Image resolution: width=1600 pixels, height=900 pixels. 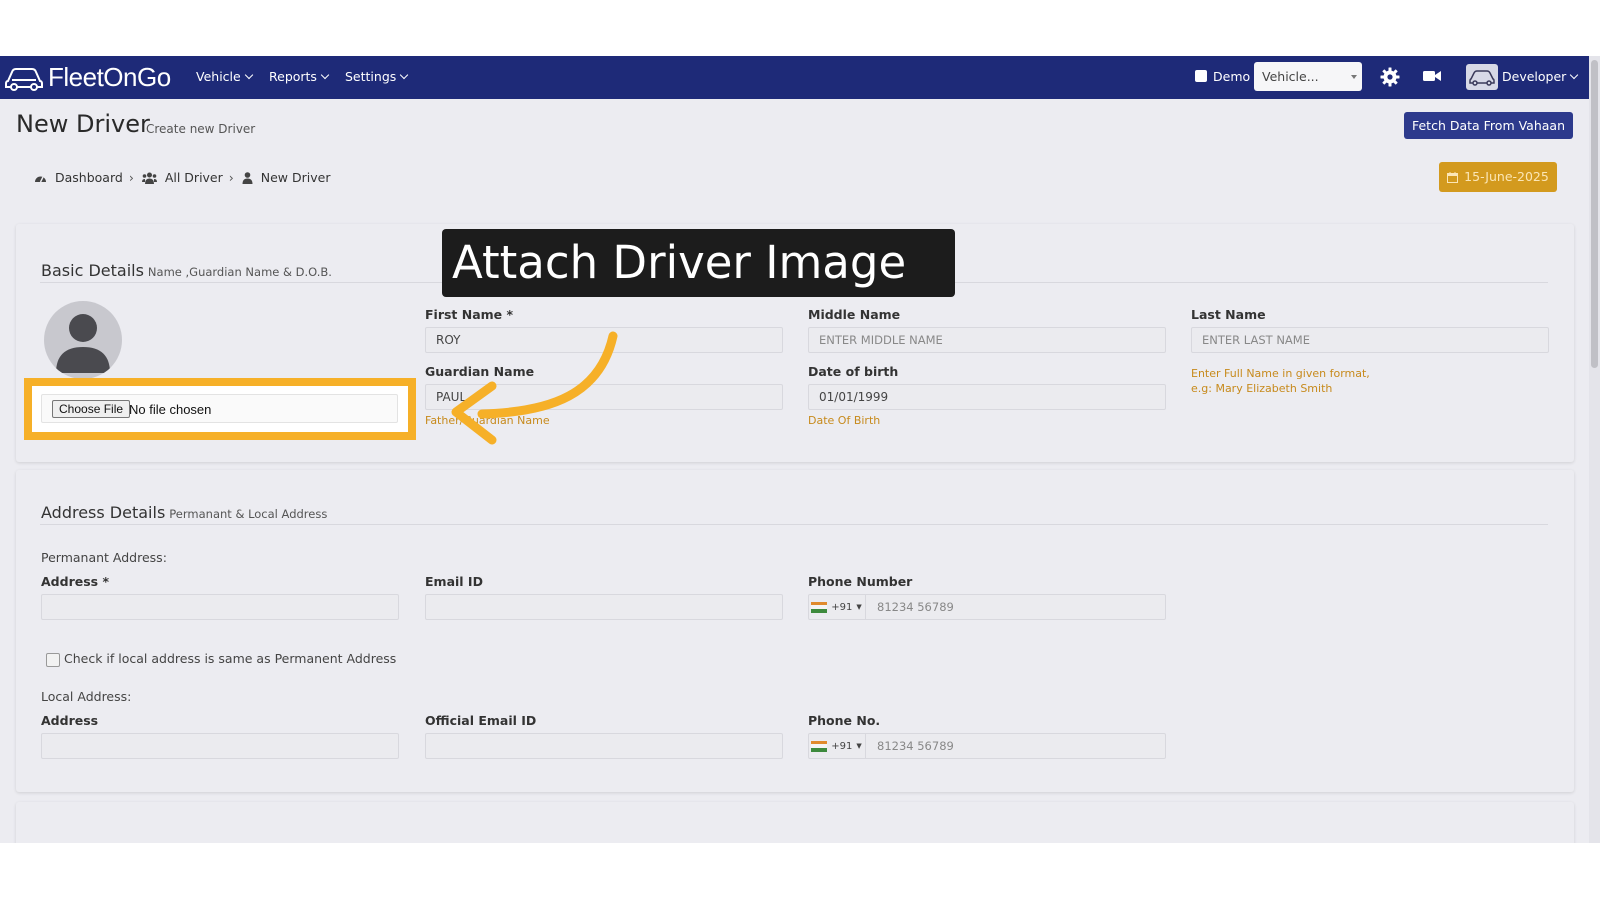 I want to click on user-avatar, so click(x=1482, y=77).